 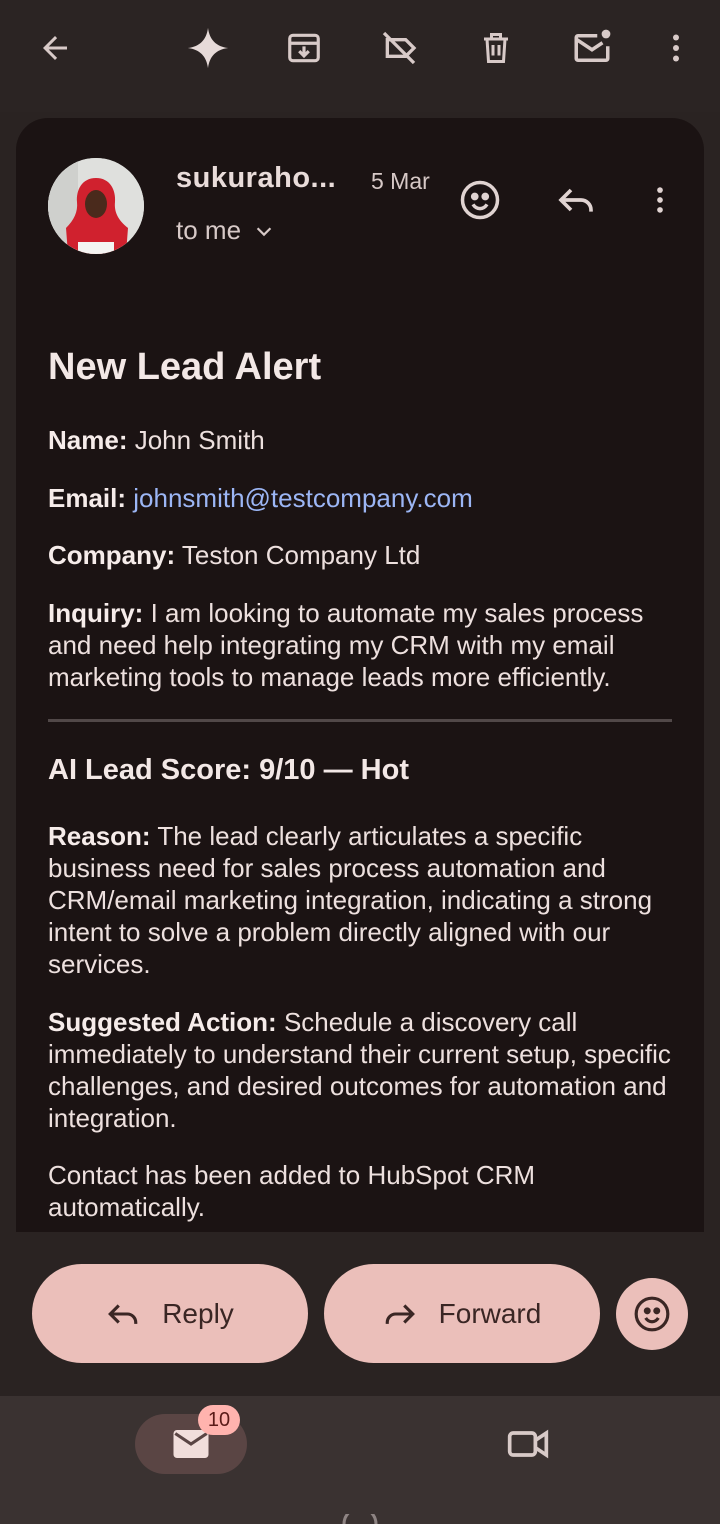 I want to click on forward-label: Forward, so click(x=490, y=1313).